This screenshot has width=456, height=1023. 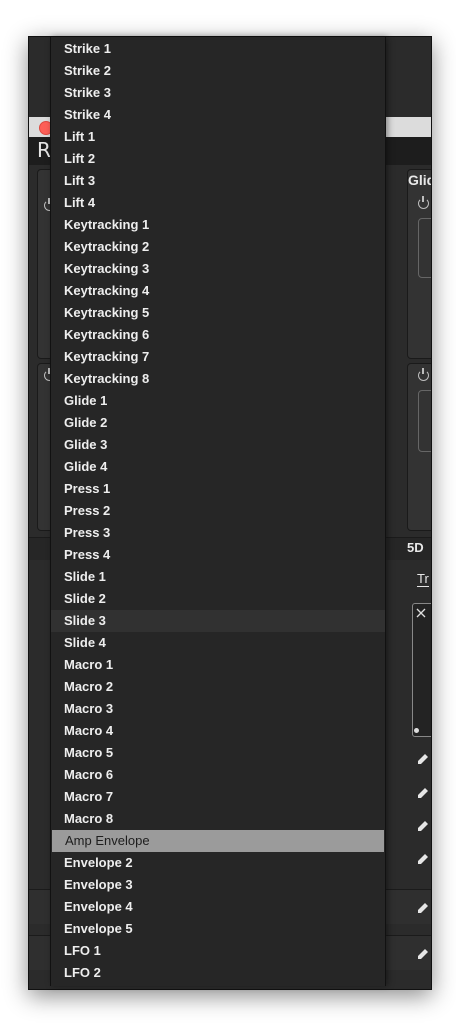 I want to click on menu-item-strike-4: Strike 4, so click(x=218, y=115).